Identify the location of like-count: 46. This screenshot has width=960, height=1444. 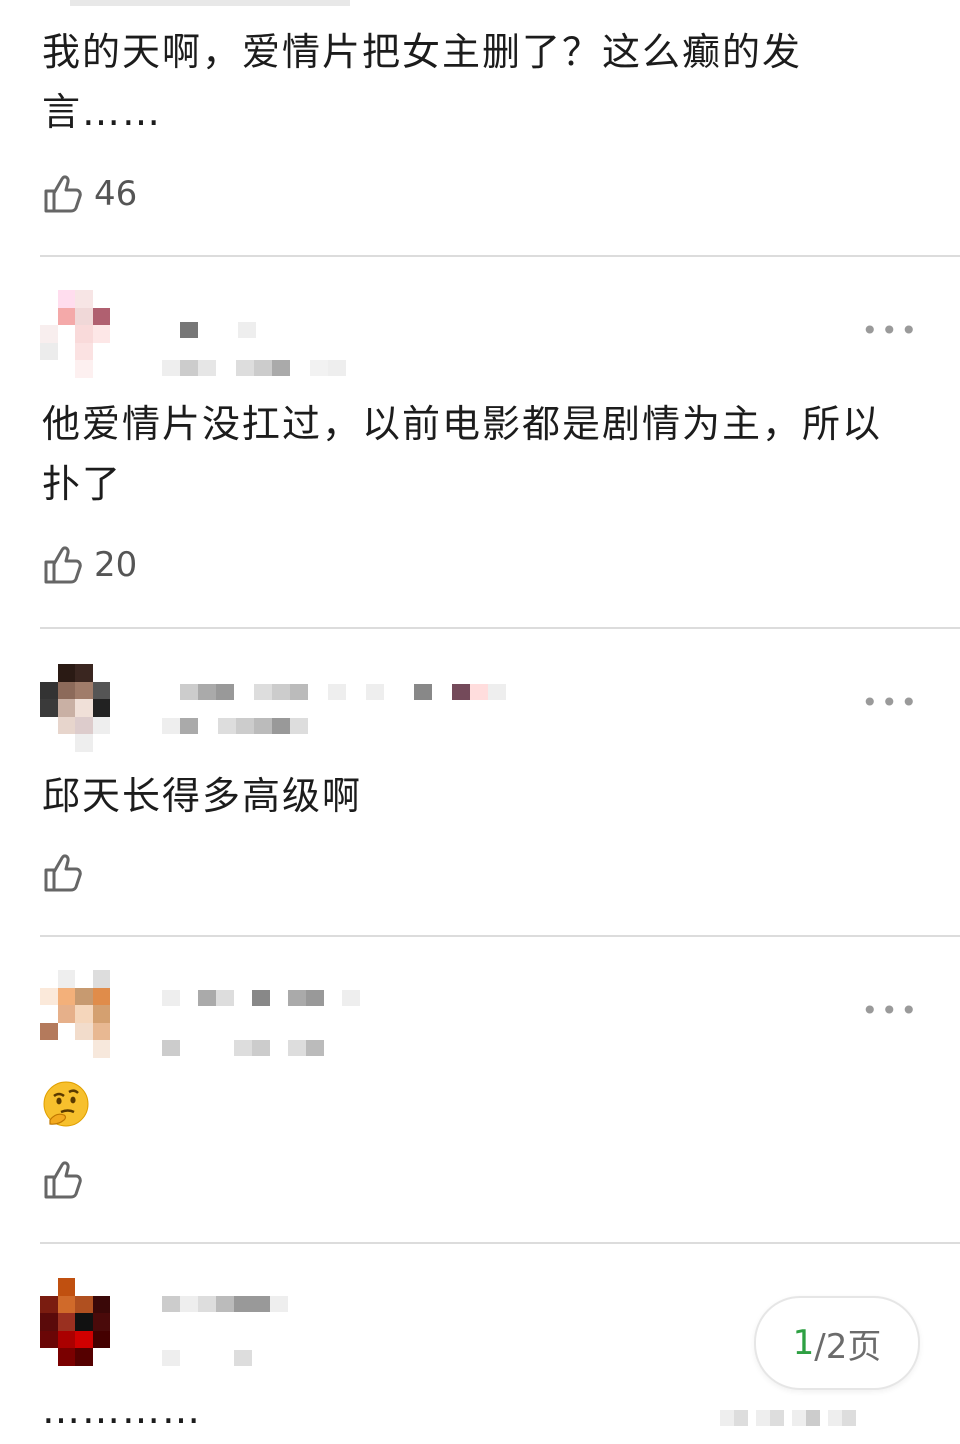
(116, 194).